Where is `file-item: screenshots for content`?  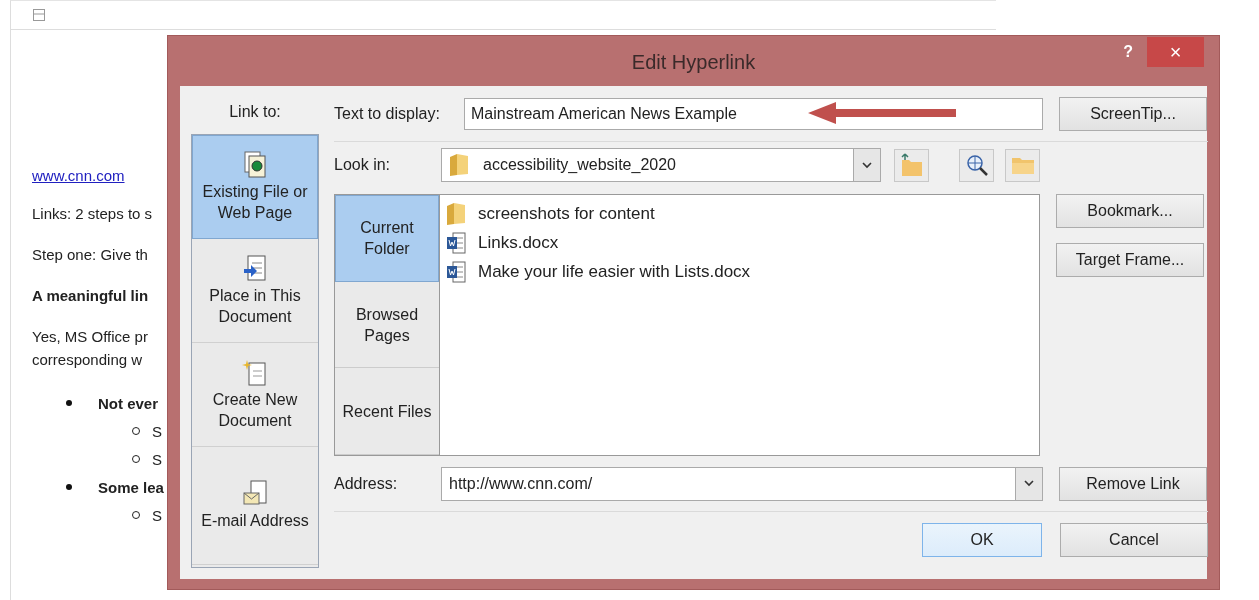 file-item: screenshots for content is located at coordinates (566, 213).